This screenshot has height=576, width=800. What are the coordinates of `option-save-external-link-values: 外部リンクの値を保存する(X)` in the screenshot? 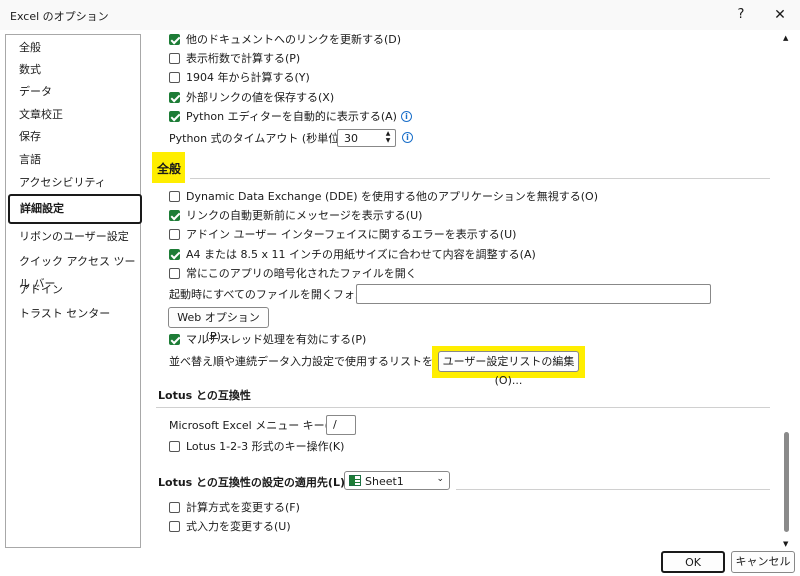 It's located at (251, 97).